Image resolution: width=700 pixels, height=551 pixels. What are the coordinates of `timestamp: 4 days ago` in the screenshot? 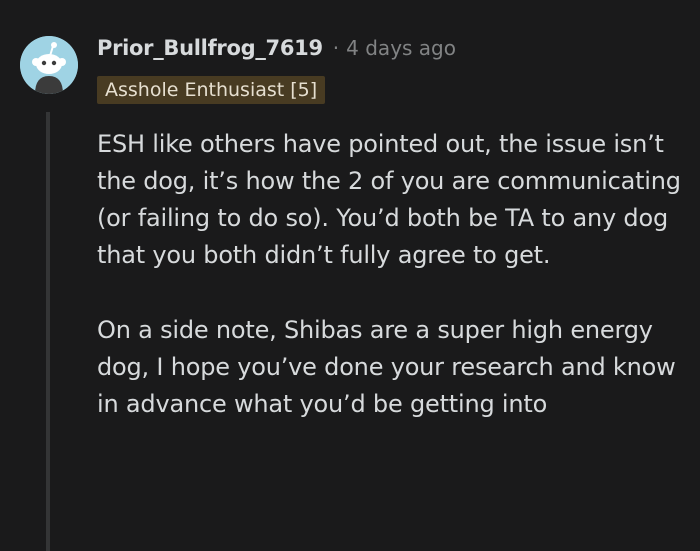 It's located at (401, 48).